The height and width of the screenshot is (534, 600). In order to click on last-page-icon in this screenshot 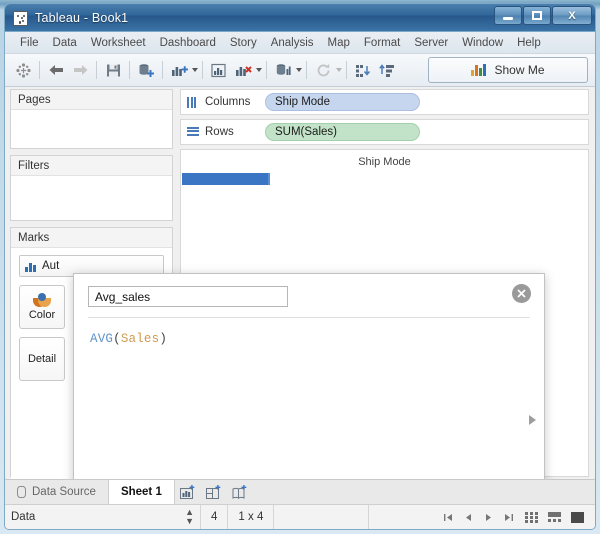, I will do `click(508, 517)`.